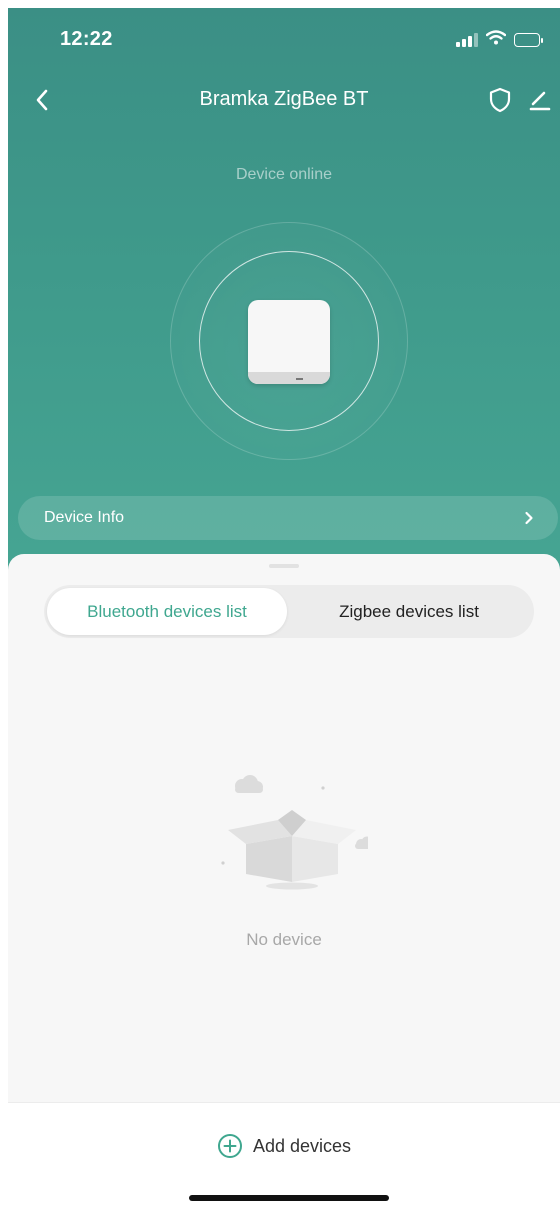  What do you see at coordinates (284, 1102) in the screenshot?
I see `footer-divider` at bounding box center [284, 1102].